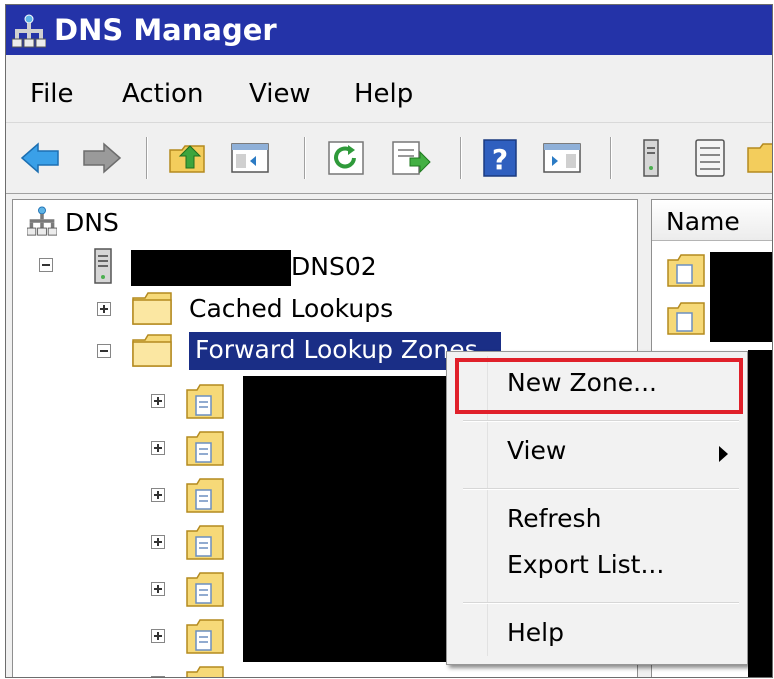 The width and height of the screenshot is (774, 679). I want to click on menu-item-view: View, so click(536, 450).